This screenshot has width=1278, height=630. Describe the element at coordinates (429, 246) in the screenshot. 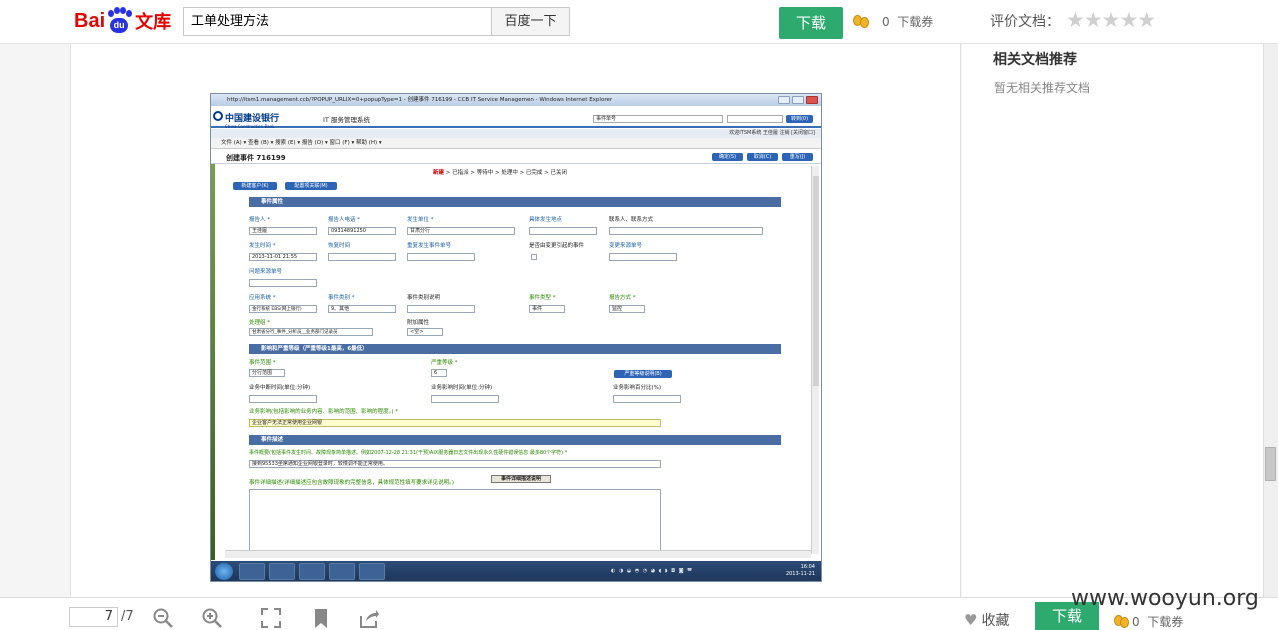

I see `repeat-event-label: 重复发生事件单号` at that location.